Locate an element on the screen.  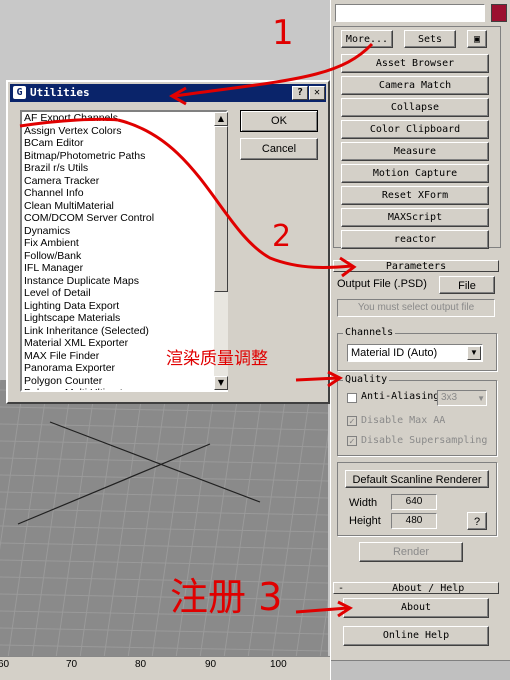
list-item: Fix Ambient is located at coordinates (124, 243).